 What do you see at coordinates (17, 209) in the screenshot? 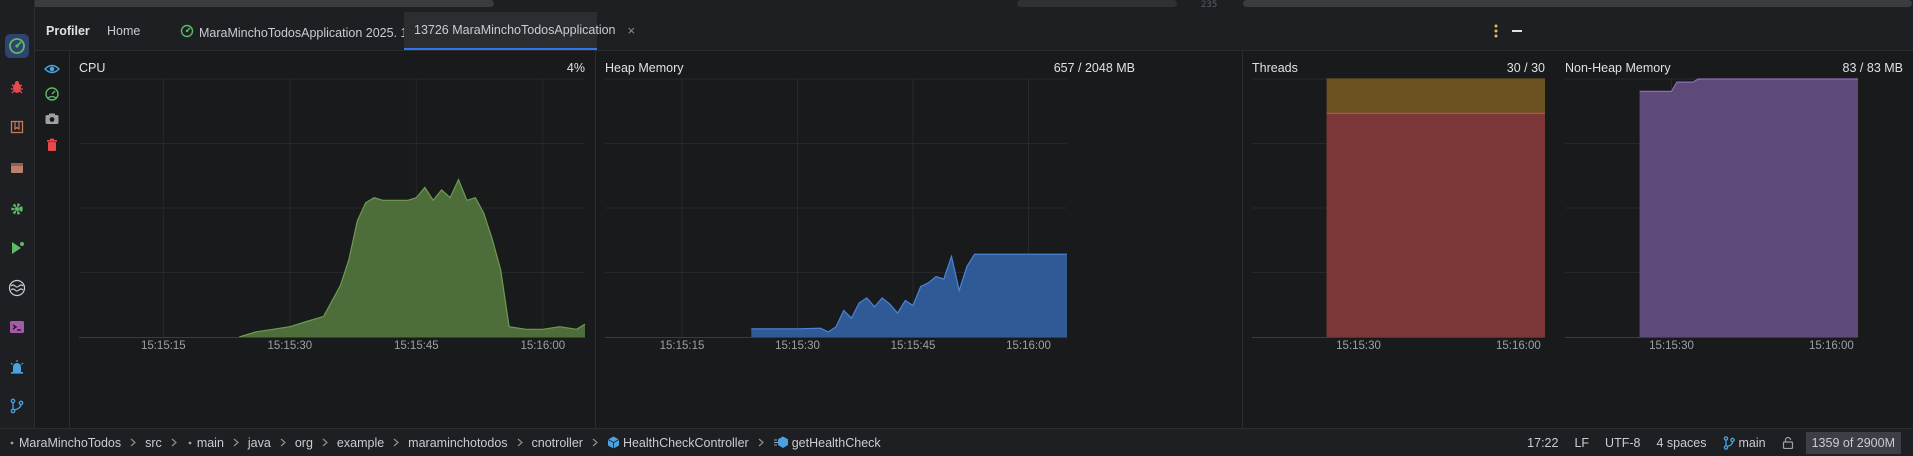
I see `services-tool-icon` at bounding box center [17, 209].